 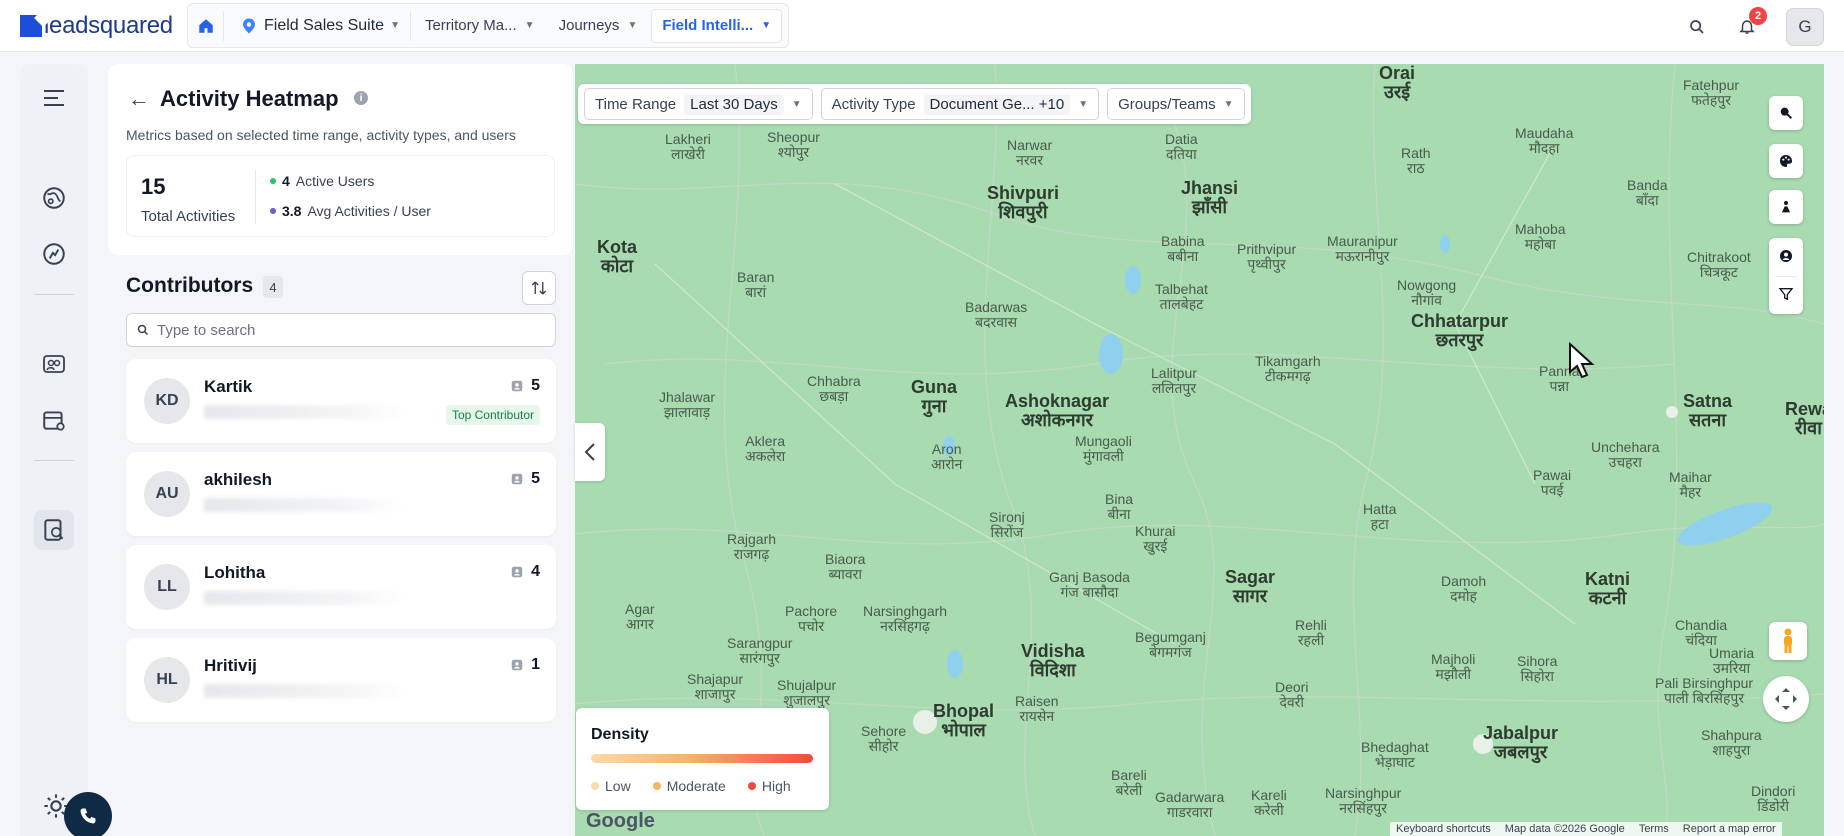 What do you see at coordinates (1773, 798) in the screenshot?
I see `city-label: Dindori डिंडोरी` at bounding box center [1773, 798].